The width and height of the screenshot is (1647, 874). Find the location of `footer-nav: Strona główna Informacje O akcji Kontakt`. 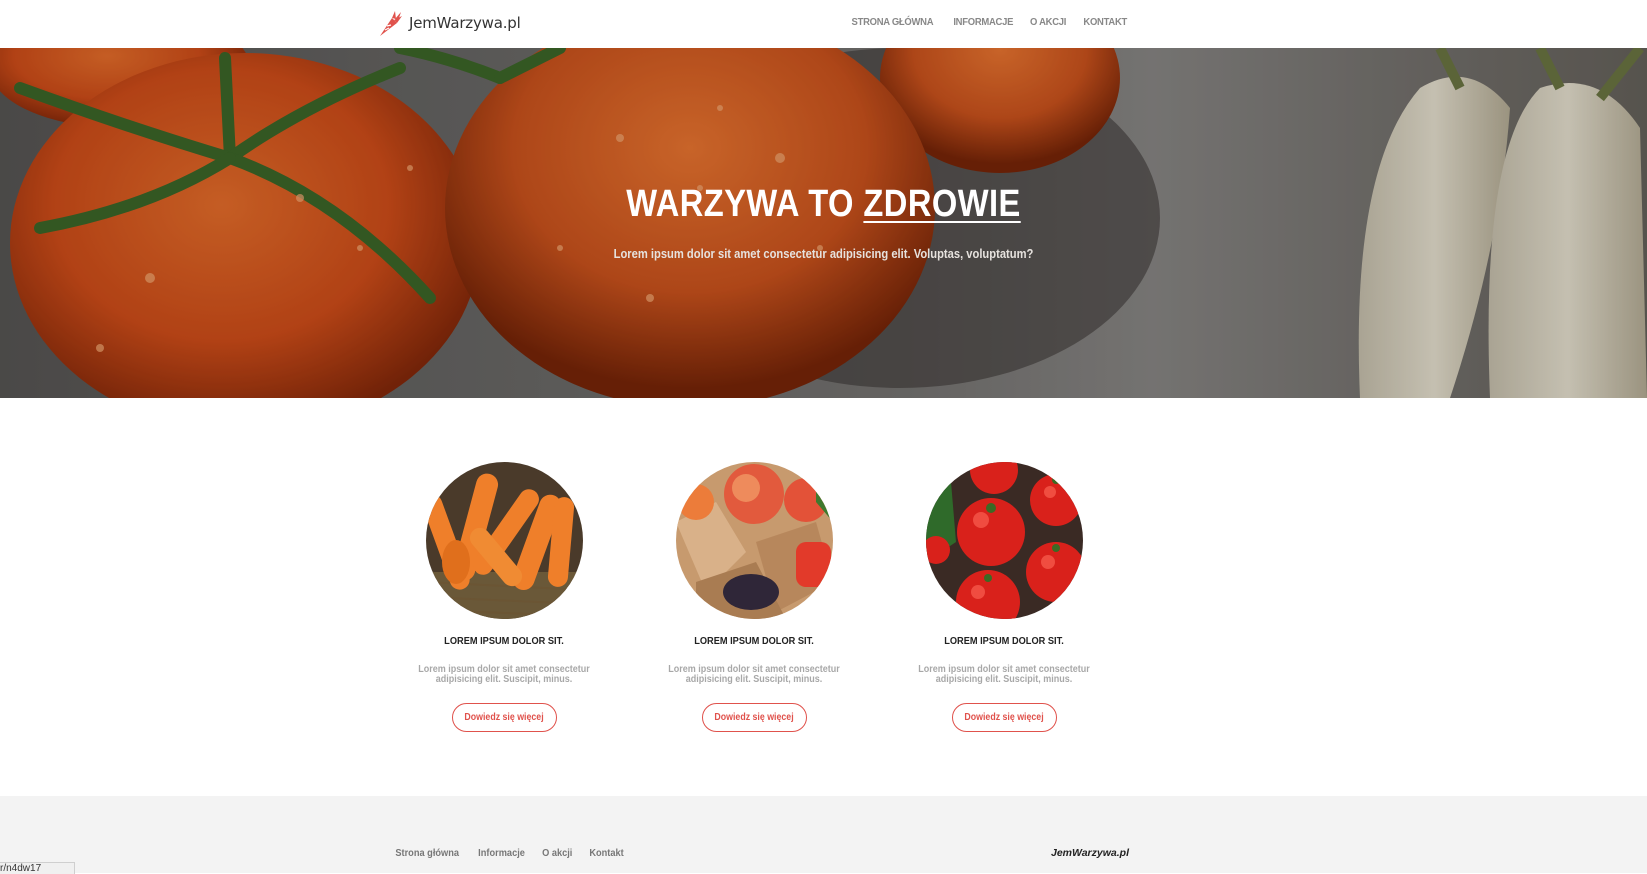

footer-nav: Strona główna Informacje O akcji Kontakt is located at coordinates (508, 853).